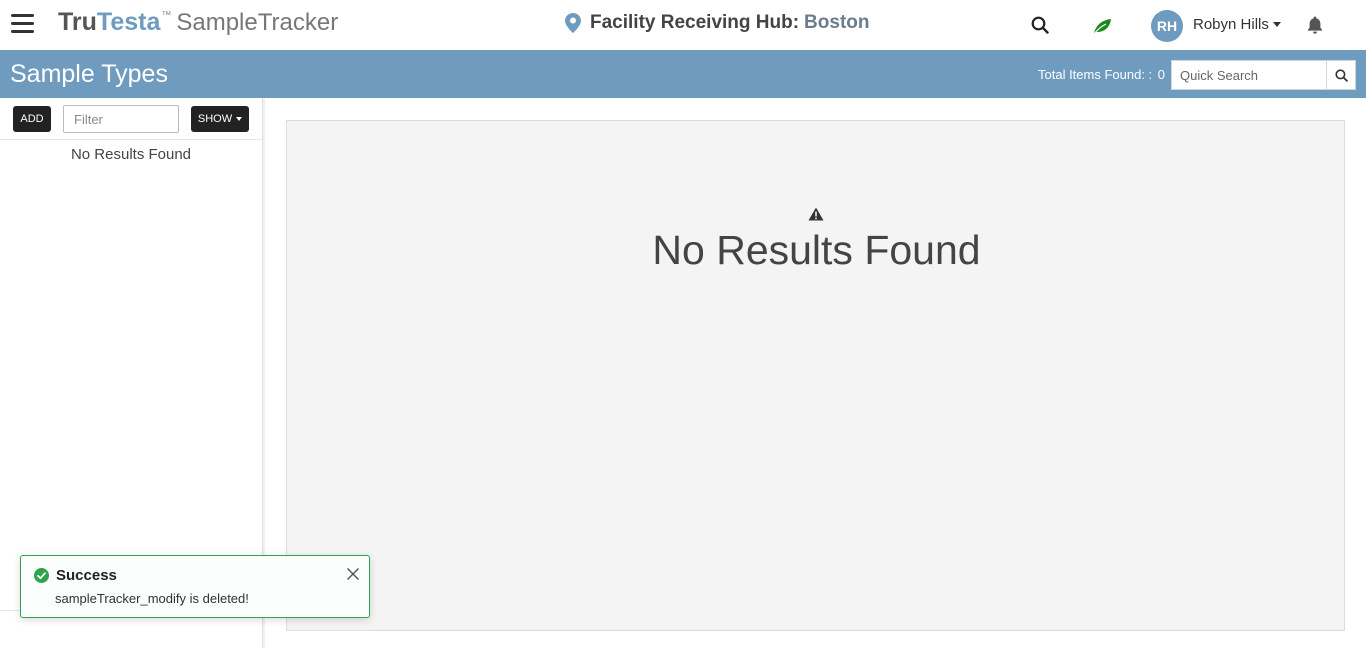  I want to click on user-name-label: Robyn Hills, so click(1231, 24).